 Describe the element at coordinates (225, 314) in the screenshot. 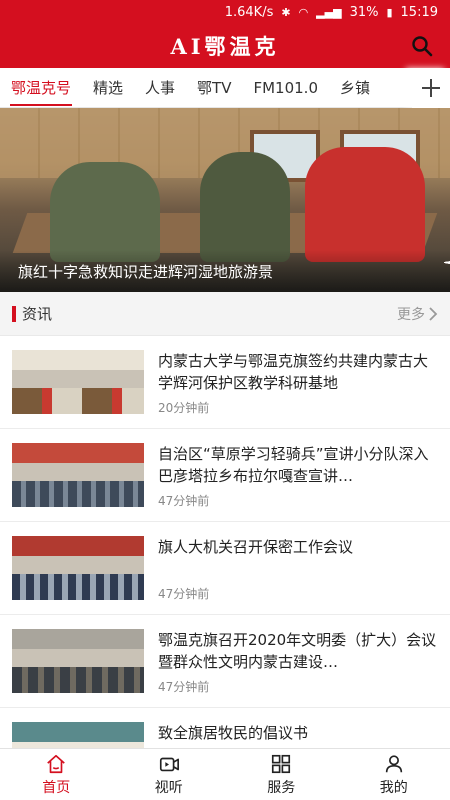

I see `section-header: 资讯 更多` at that location.